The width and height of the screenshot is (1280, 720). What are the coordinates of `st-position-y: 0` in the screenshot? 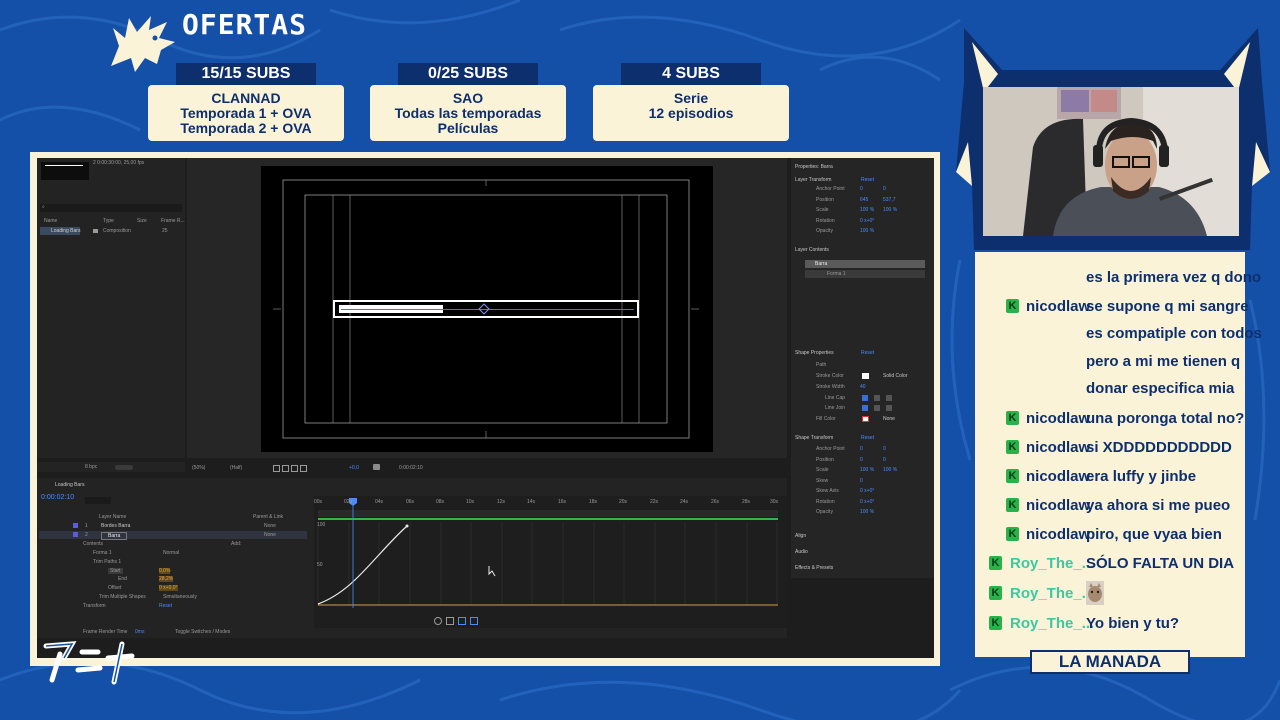 It's located at (884, 460).